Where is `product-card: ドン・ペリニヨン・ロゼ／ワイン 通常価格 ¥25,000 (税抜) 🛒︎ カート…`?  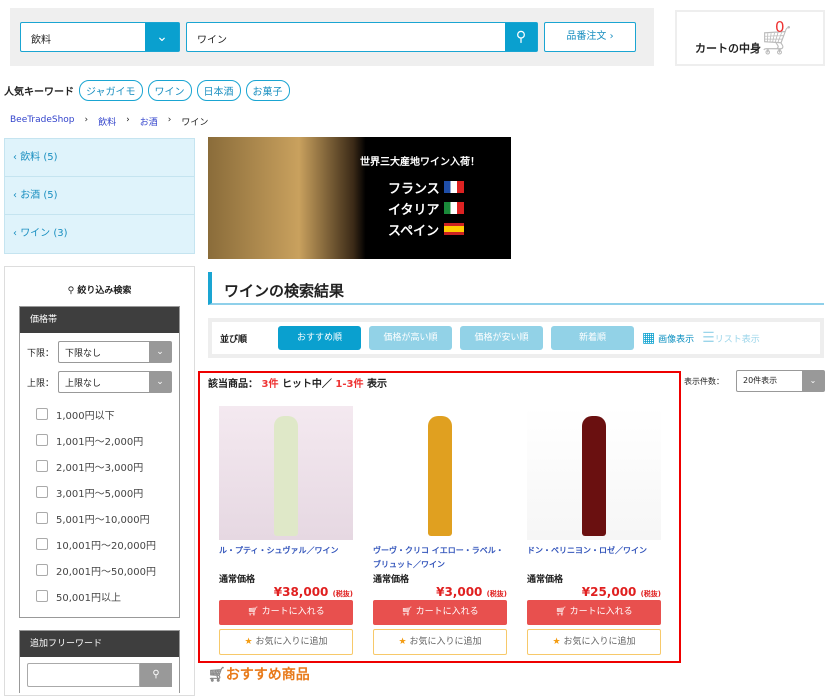 product-card: ドン・ペリニヨン・ロゼ／ワイン 通常価格 ¥25,000 (税抜) 🛒︎ カート… is located at coordinates (594, 530).